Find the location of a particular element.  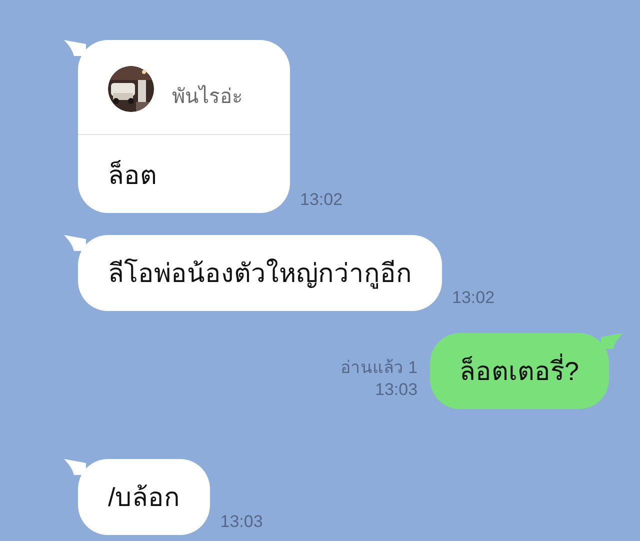

message-text: ล็อต is located at coordinates (132, 175).